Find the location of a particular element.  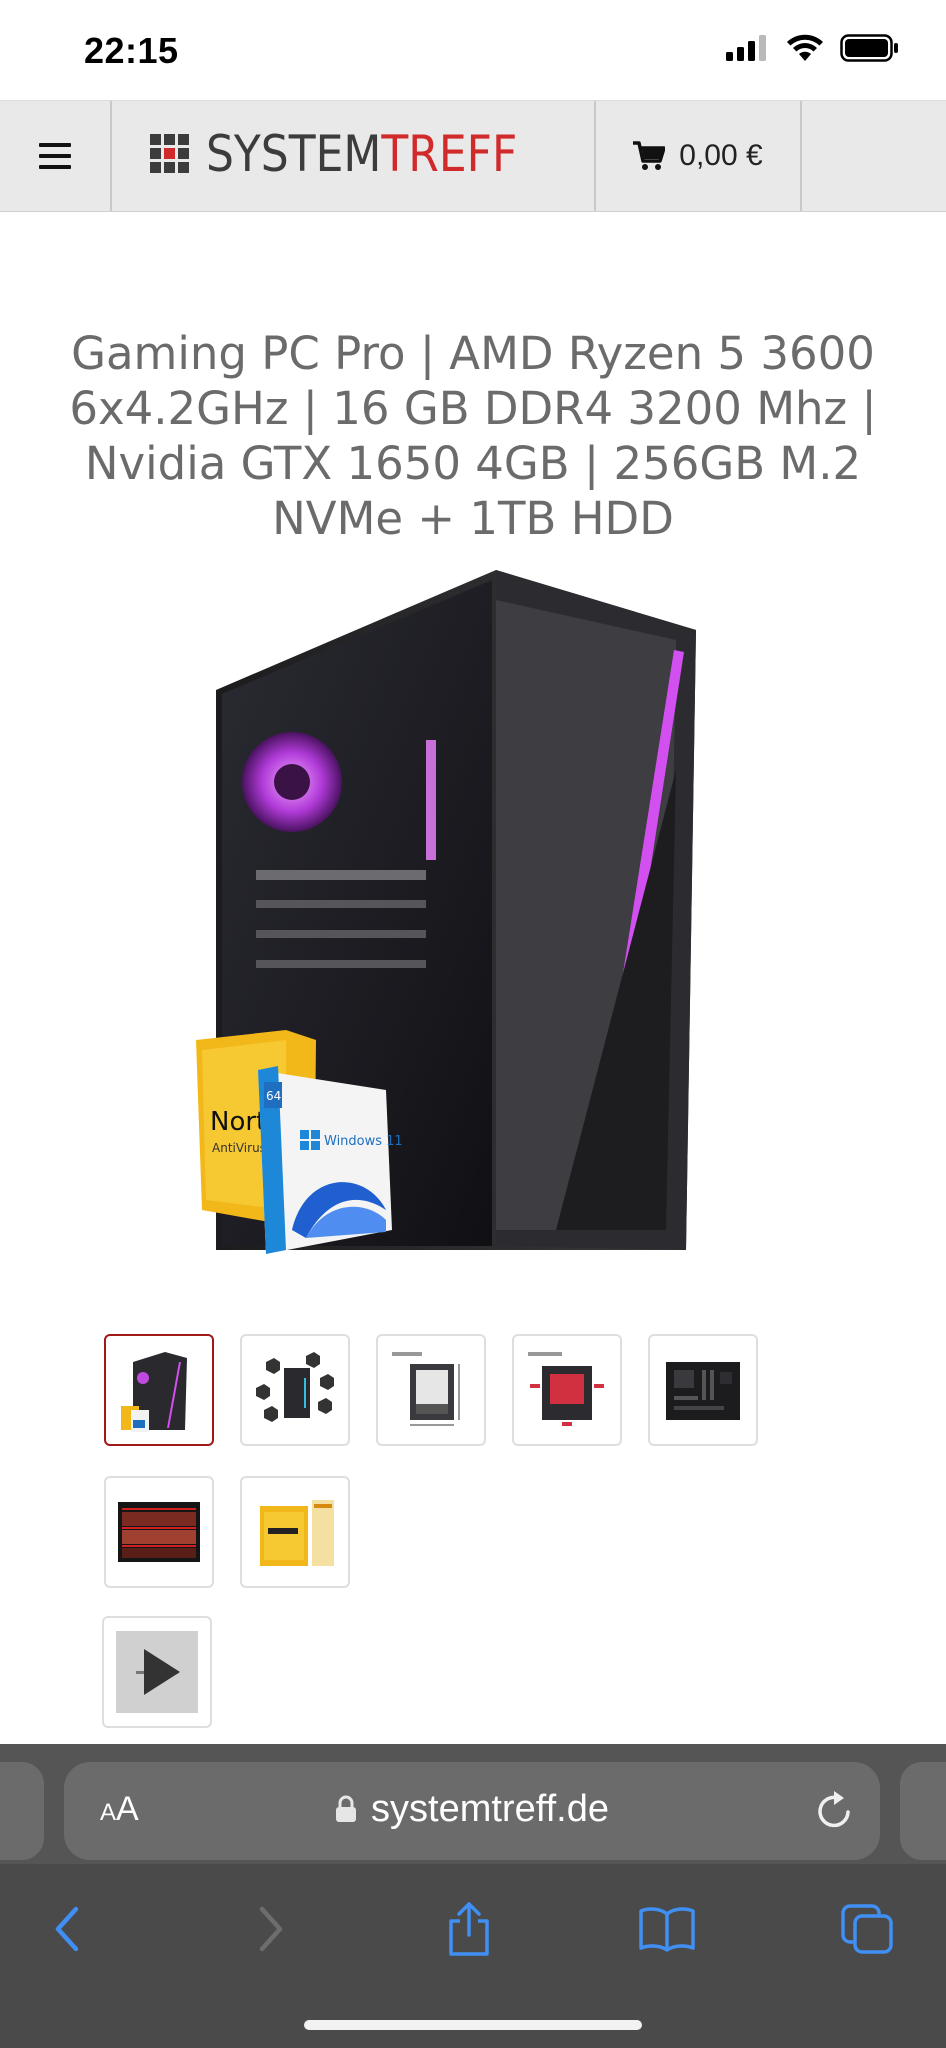

chevron-left-icon is located at coordinates (67, 1929).